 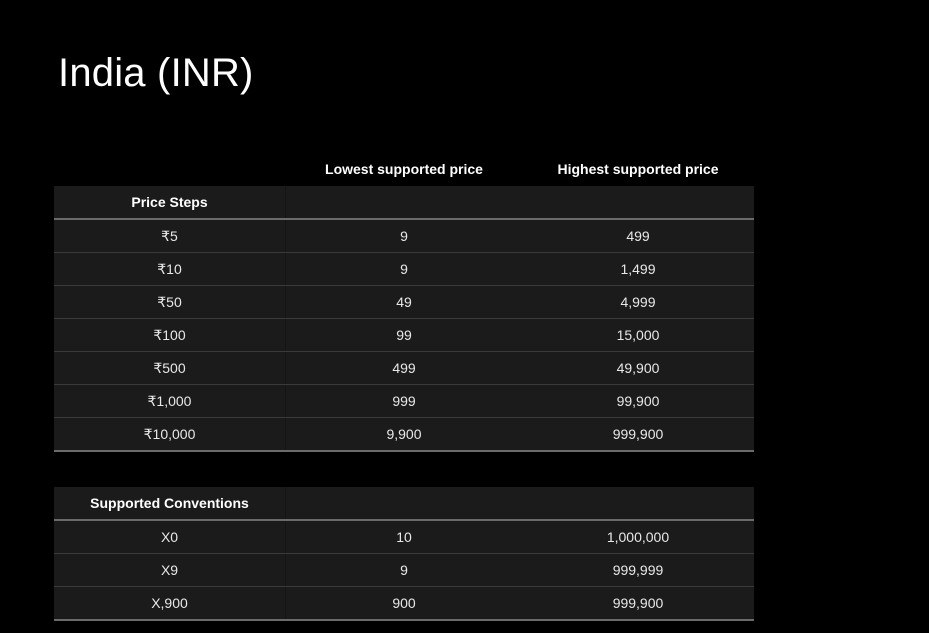 I want to click on lowest-price-cell: 499, so click(x=404, y=368).